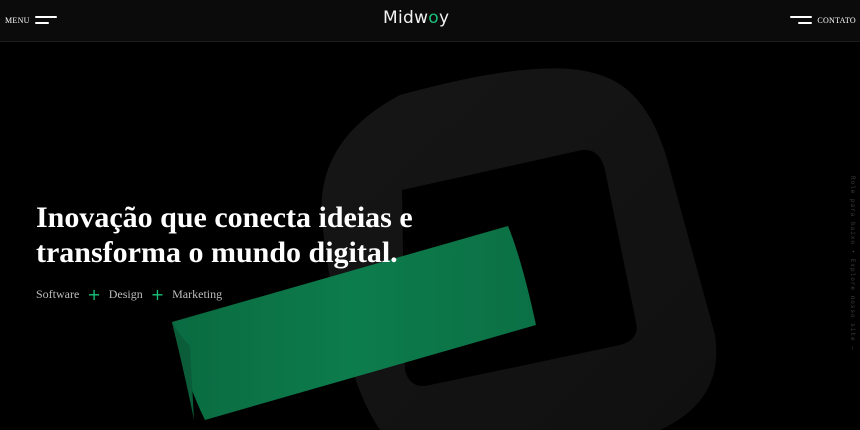  I want to click on tag-software: Software, so click(58, 294).